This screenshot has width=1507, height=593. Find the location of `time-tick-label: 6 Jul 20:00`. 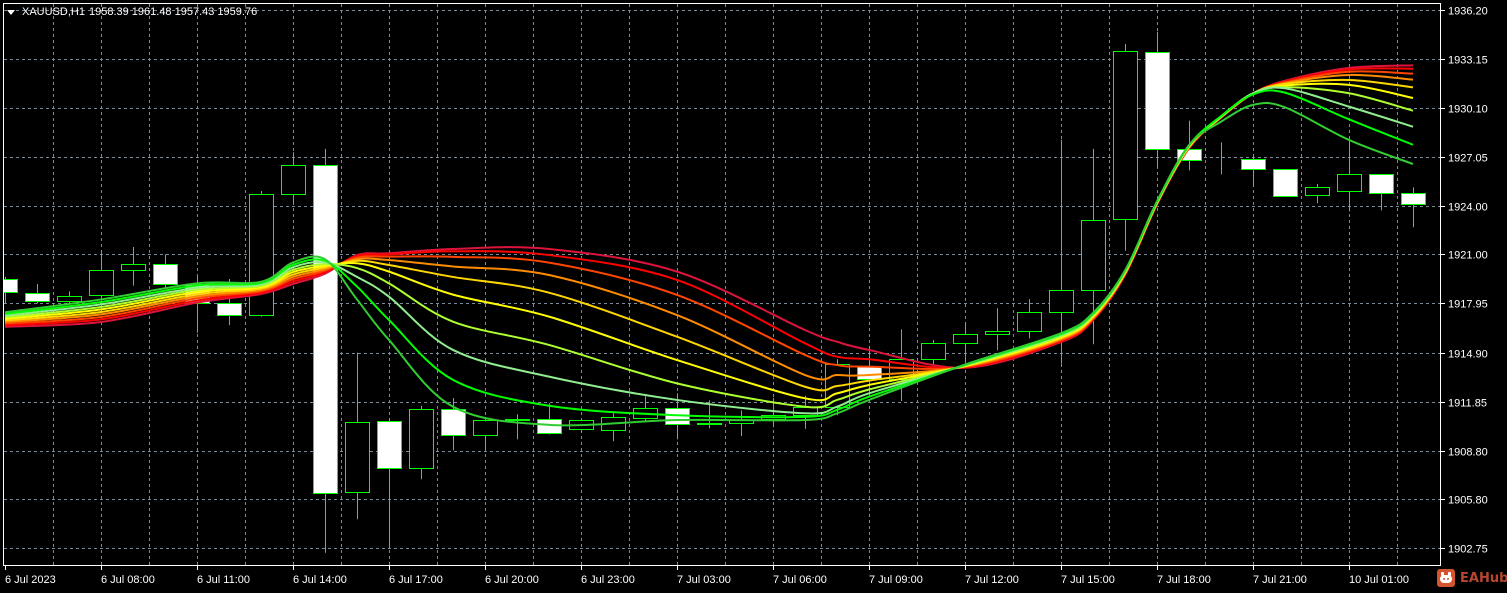

time-tick-label: 6 Jul 20:00 is located at coordinates (512, 580).